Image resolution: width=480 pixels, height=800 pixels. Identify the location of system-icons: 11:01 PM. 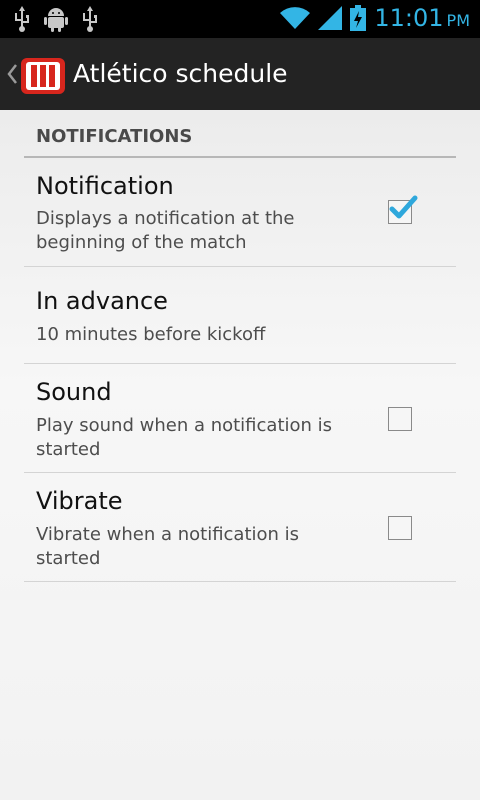
(375, 18).